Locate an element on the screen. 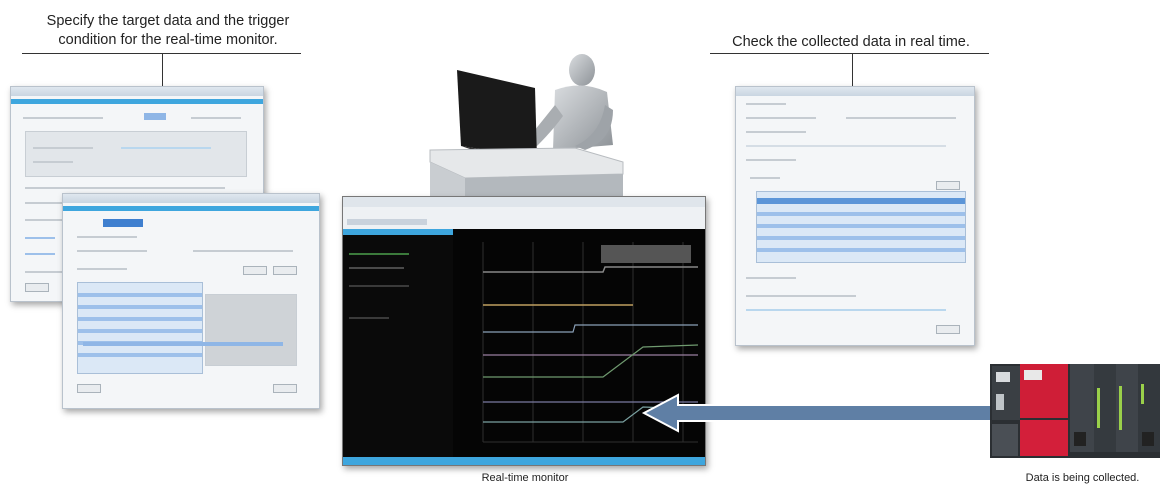 The image size is (1167, 487). right-caption-rule is located at coordinates (849, 53).